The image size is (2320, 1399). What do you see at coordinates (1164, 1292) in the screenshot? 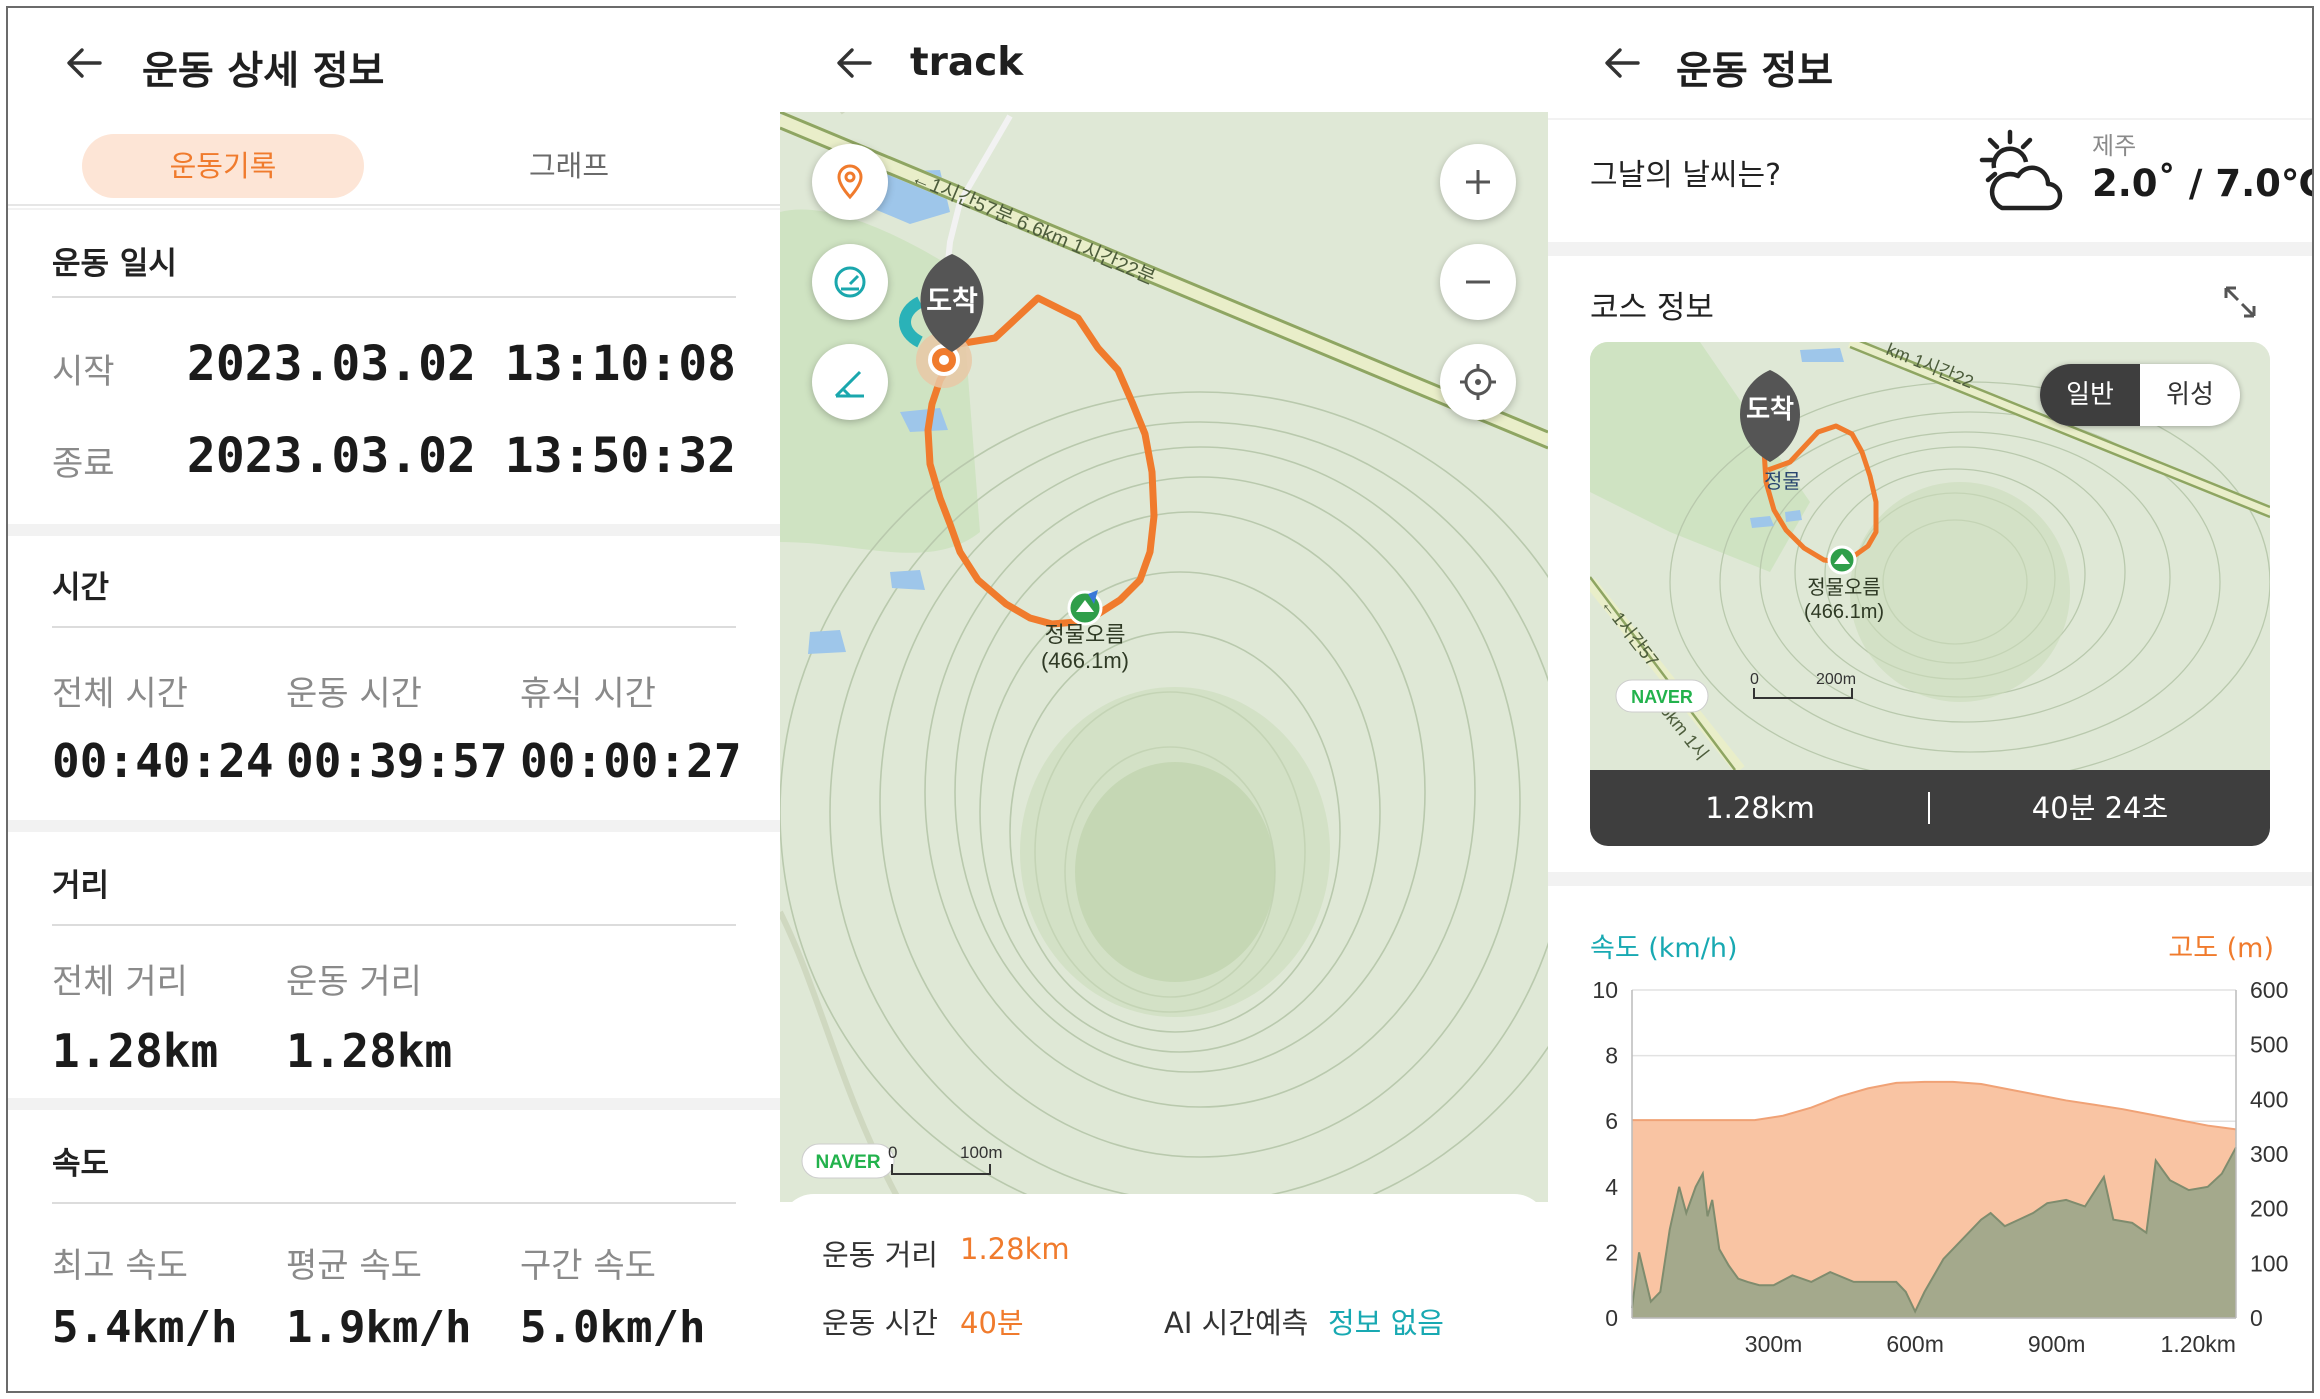
I see `summary-sheet: 운동 거리 1.28km 운동 시간 40분 AI 시간예측 정보 없음` at bounding box center [1164, 1292].